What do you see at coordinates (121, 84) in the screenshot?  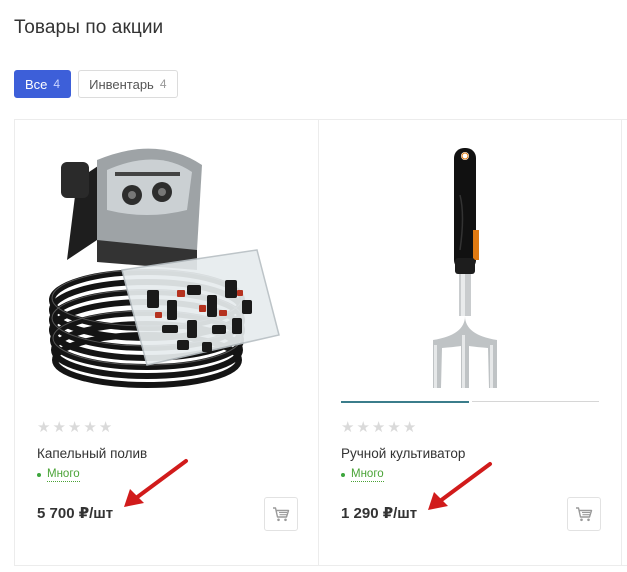 I see `filter-tab-label: Инвентарь` at bounding box center [121, 84].